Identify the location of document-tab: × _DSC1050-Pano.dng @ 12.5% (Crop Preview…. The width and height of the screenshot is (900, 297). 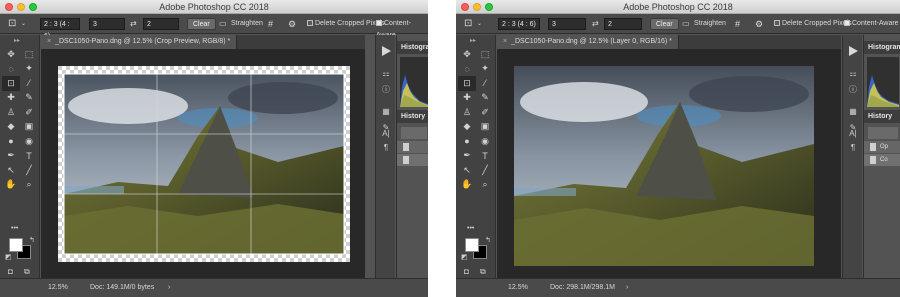
(139, 42).